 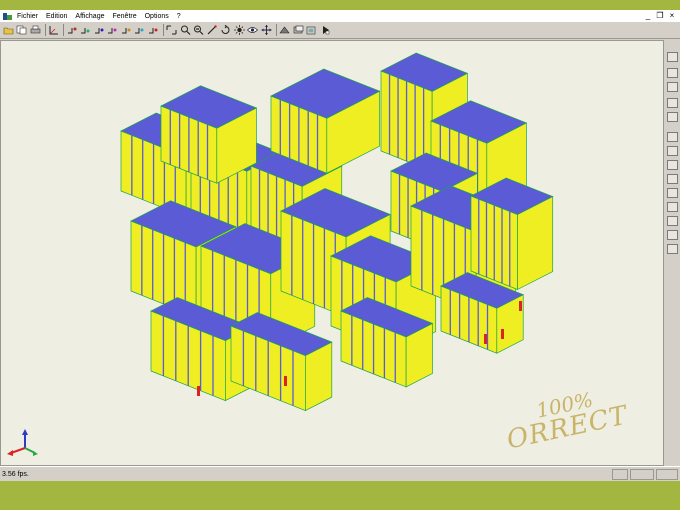 I want to click on menu-fenetre: Fenêtre, so click(x=124, y=16).